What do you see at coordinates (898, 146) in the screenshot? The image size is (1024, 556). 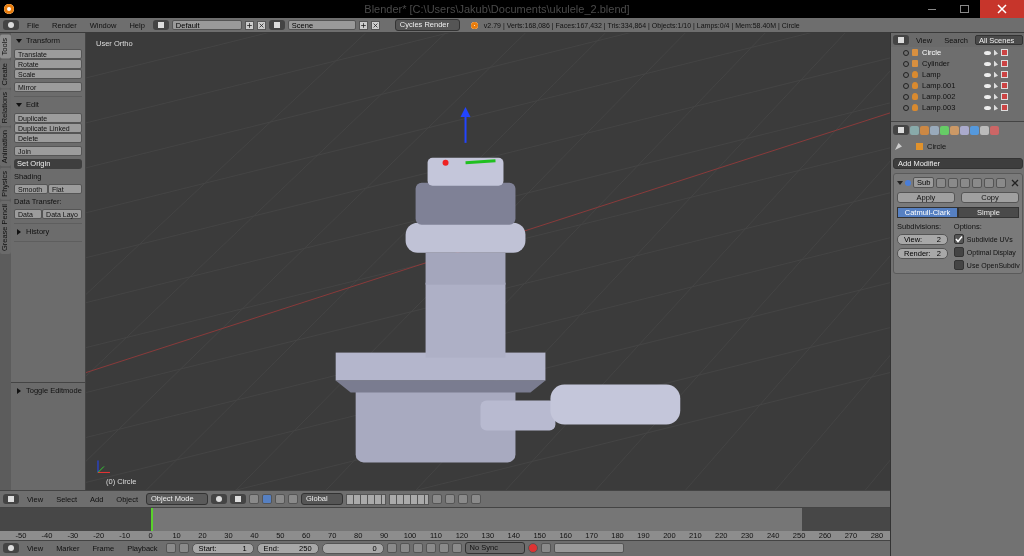 I see `pin-icon` at bounding box center [898, 146].